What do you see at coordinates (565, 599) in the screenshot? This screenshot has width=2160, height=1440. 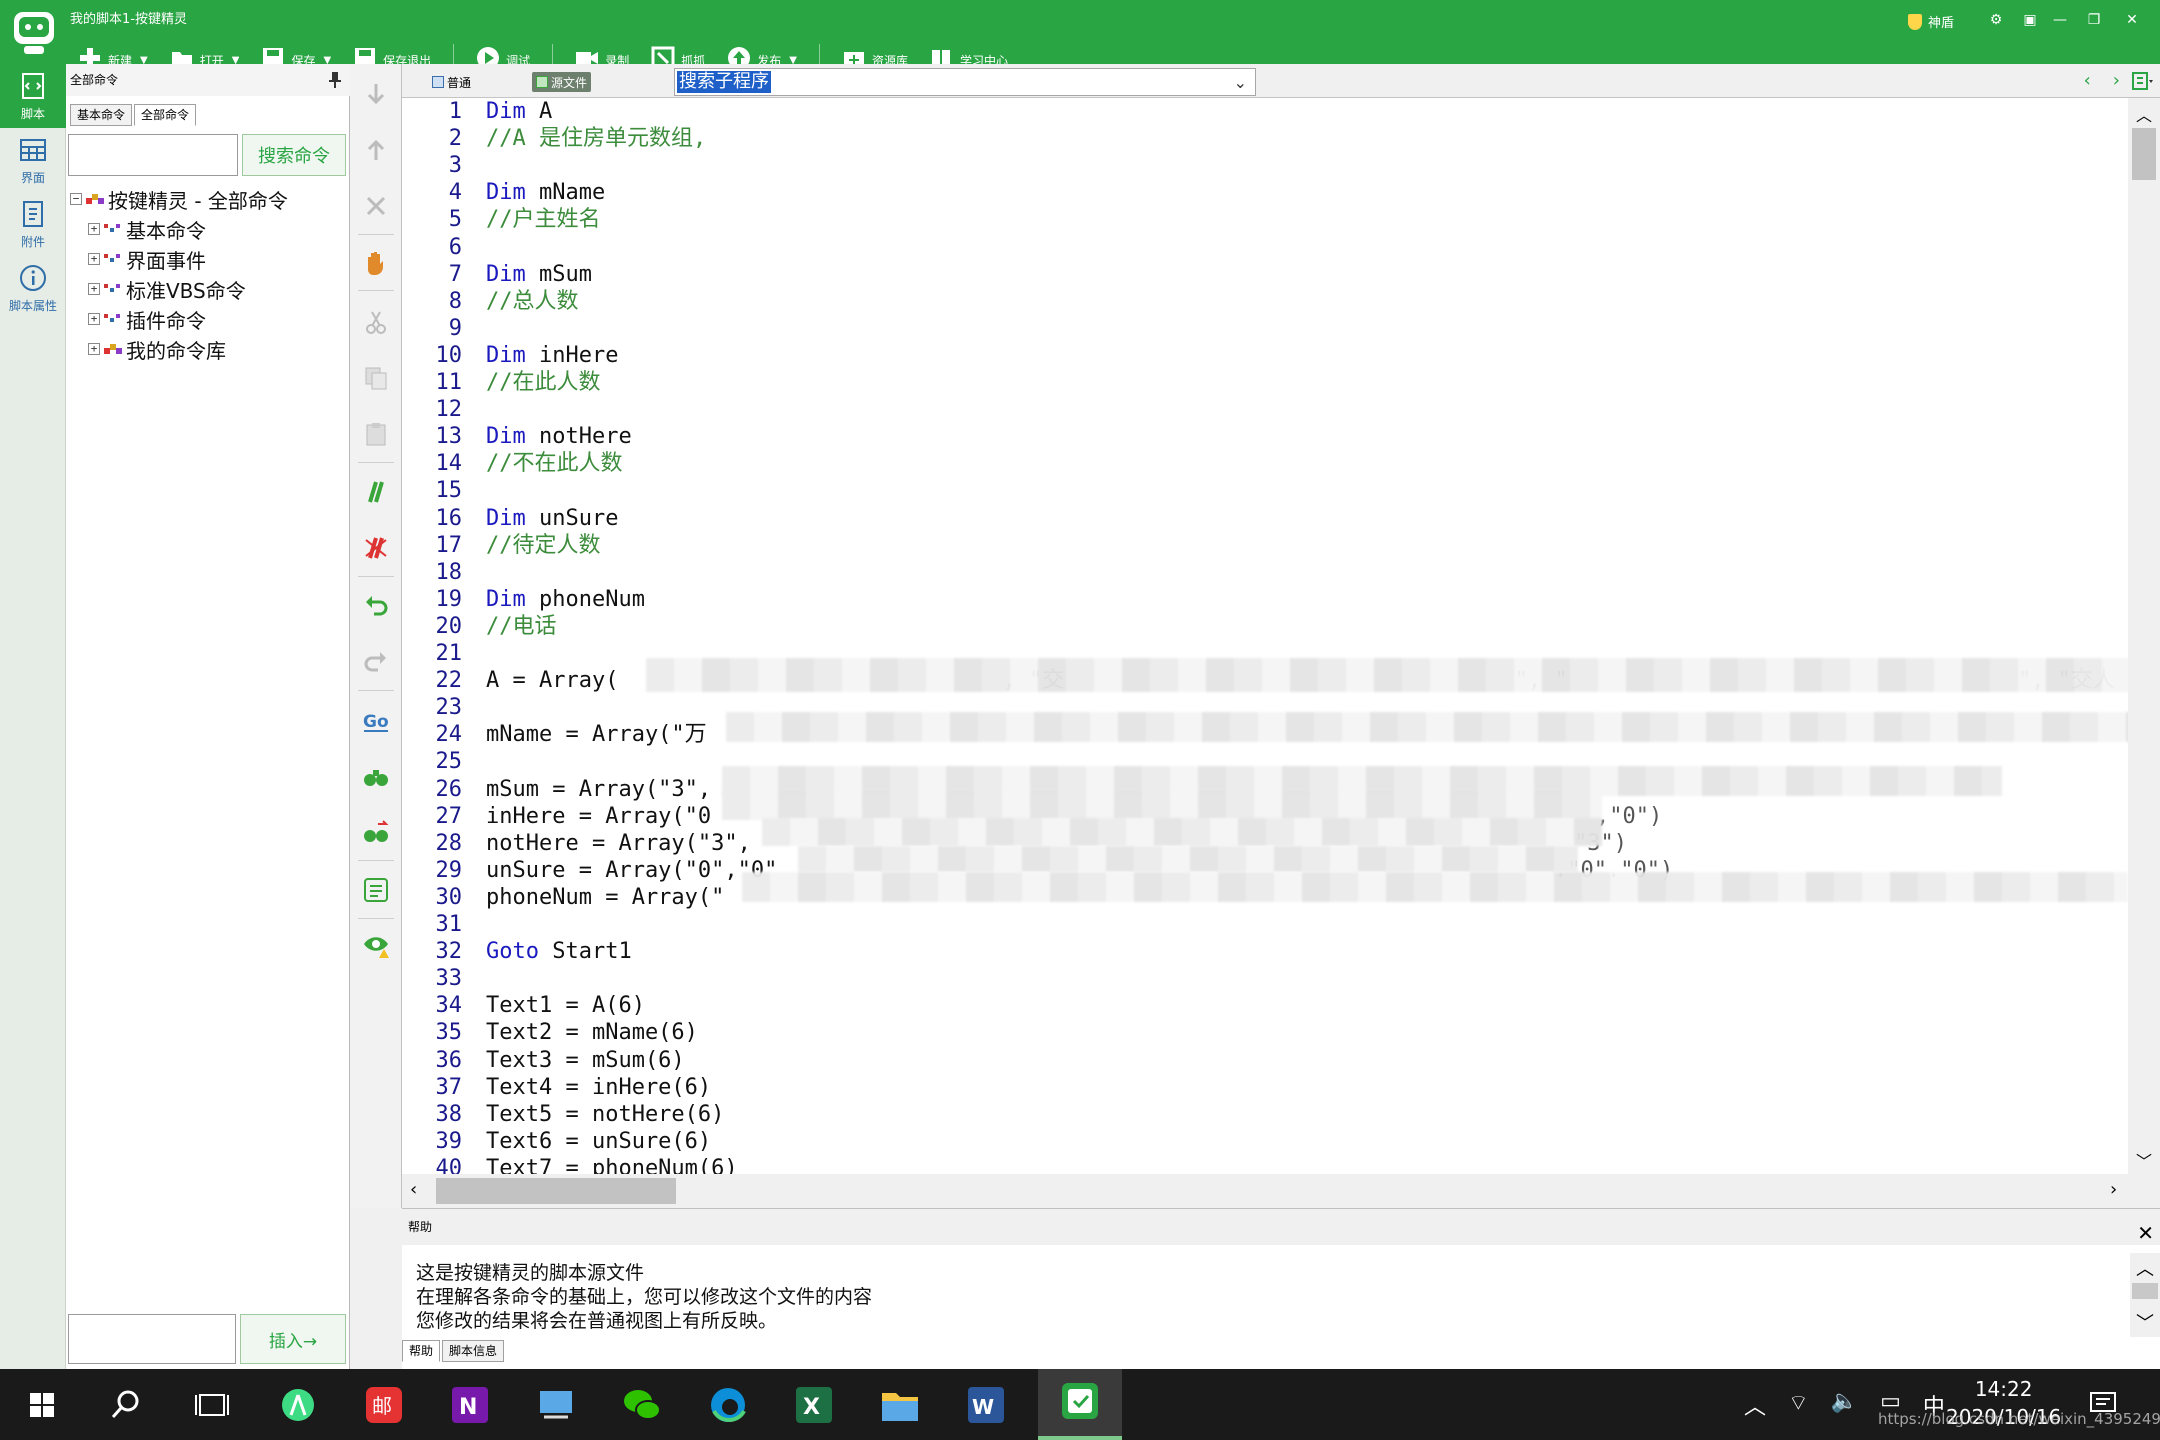 I see `code-line: Dim phoneNum` at bounding box center [565, 599].